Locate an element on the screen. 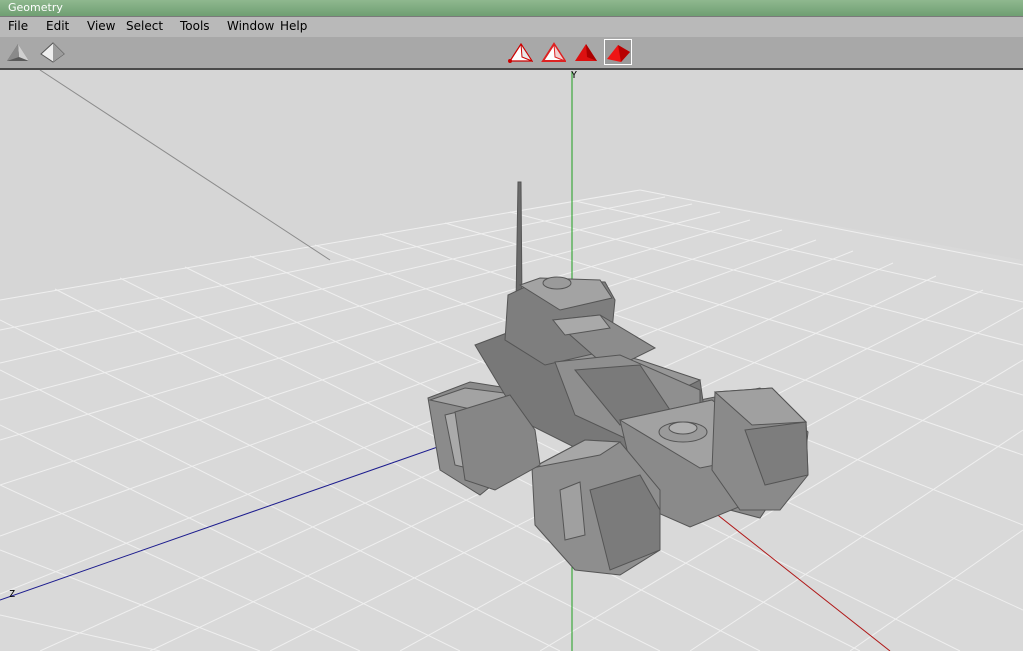 The height and width of the screenshot is (651, 1023). toolbar is located at coordinates (511, 53).